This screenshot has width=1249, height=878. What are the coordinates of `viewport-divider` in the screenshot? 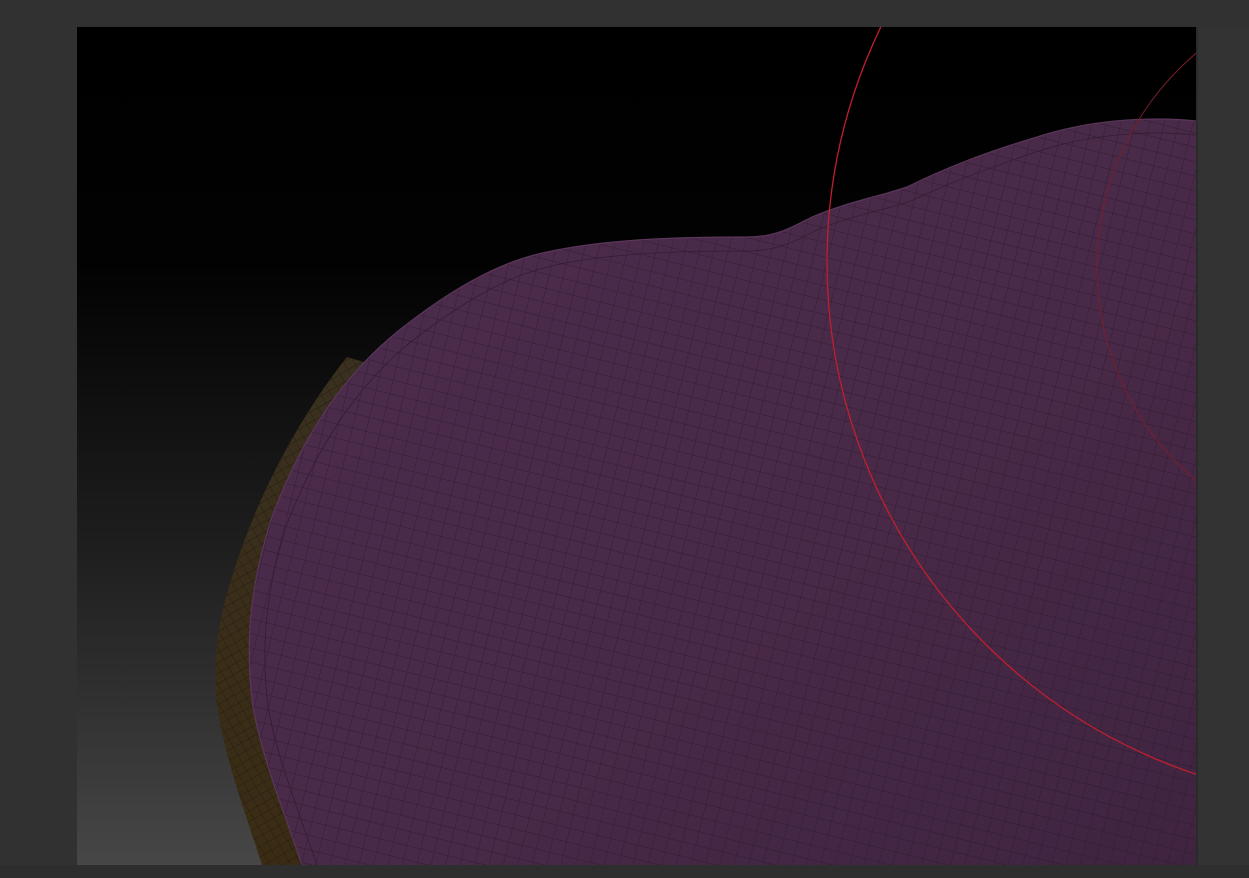 It's located at (1197, 446).